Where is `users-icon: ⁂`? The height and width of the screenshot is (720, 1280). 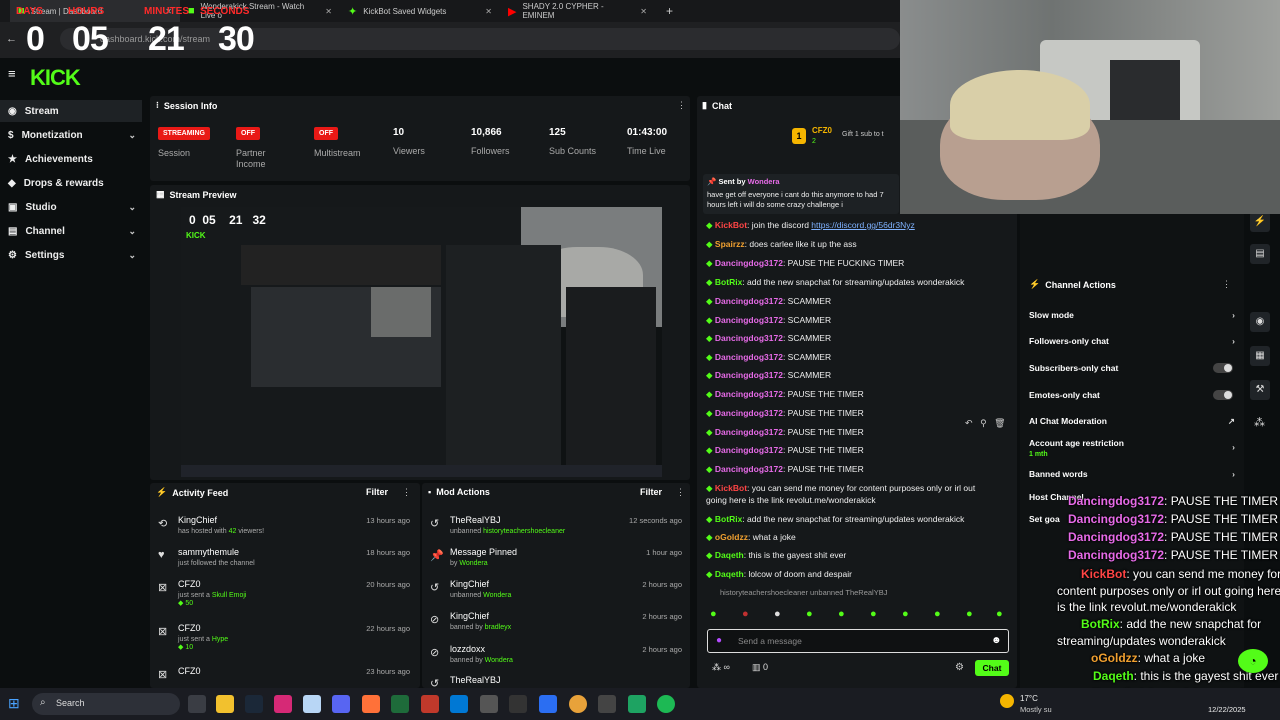 users-icon: ⁂ is located at coordinates (716, 667).